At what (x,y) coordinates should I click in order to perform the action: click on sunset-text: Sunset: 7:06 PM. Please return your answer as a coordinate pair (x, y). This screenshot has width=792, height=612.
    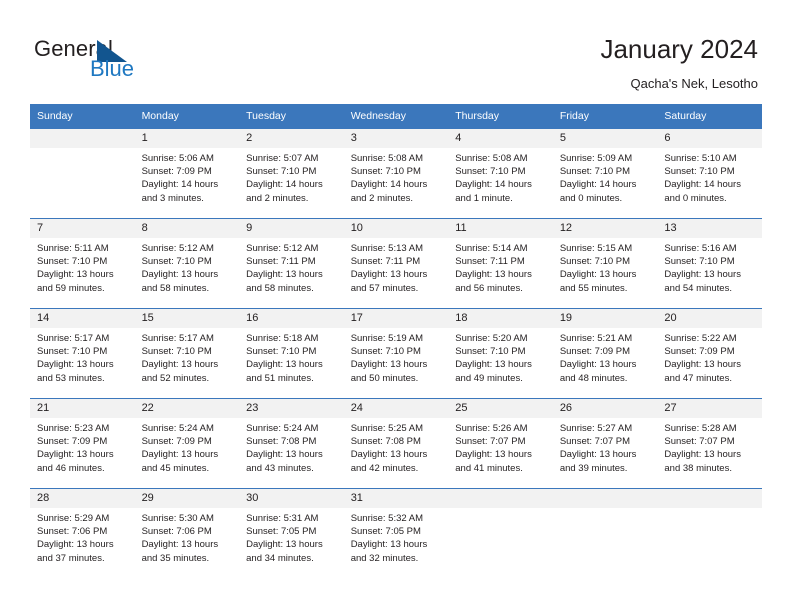
    Looking at the image, I should click on (176, 532).